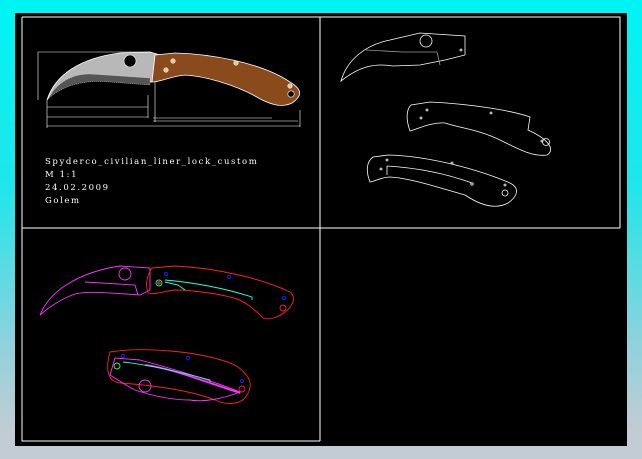  I want to click on thumb-hole, so click(130, 61).